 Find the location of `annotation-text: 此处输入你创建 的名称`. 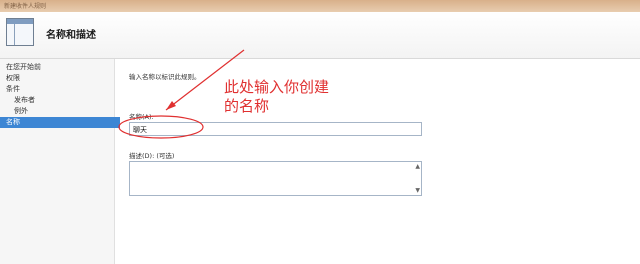

annotation-text: 此处输入你创建 的名称 is located at coordinates (299, 97).